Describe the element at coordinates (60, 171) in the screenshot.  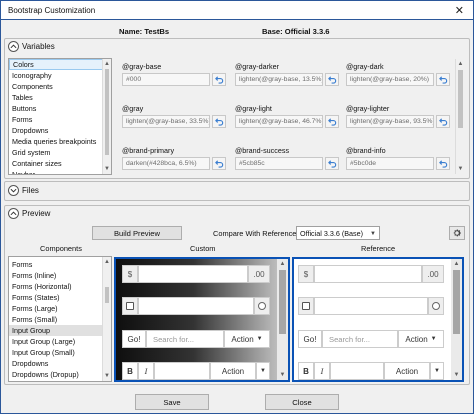
I see `category-list-item: Navbar` at that location.